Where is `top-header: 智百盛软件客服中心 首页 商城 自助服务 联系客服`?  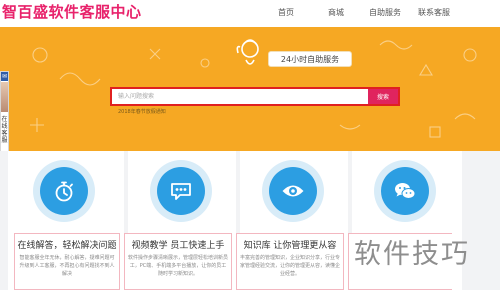 top-header: 智百盛软件客服中心 首页 商城 自助服务 联系客服 is located at coordinates (250, 13).